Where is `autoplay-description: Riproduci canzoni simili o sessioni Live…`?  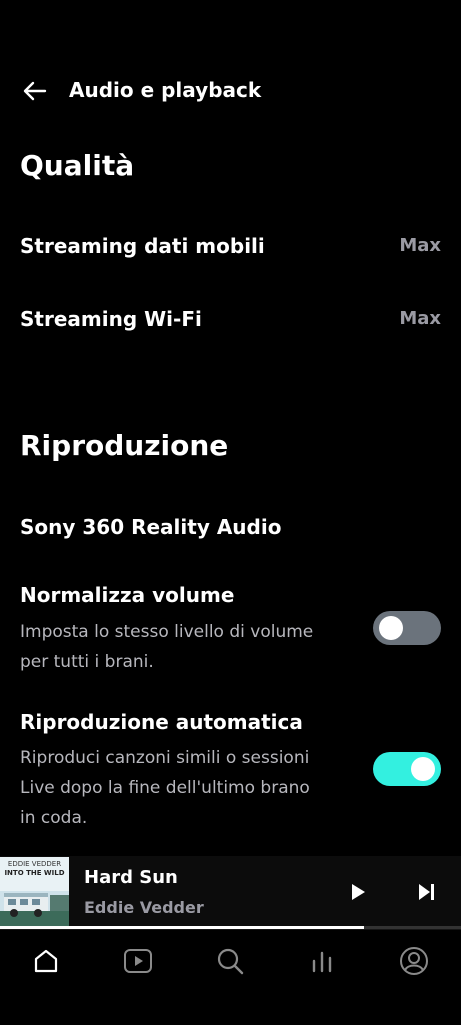 autoplay-description: Riproduci canzoni simili o sessioni Live… is located at coordinates (165, 788).